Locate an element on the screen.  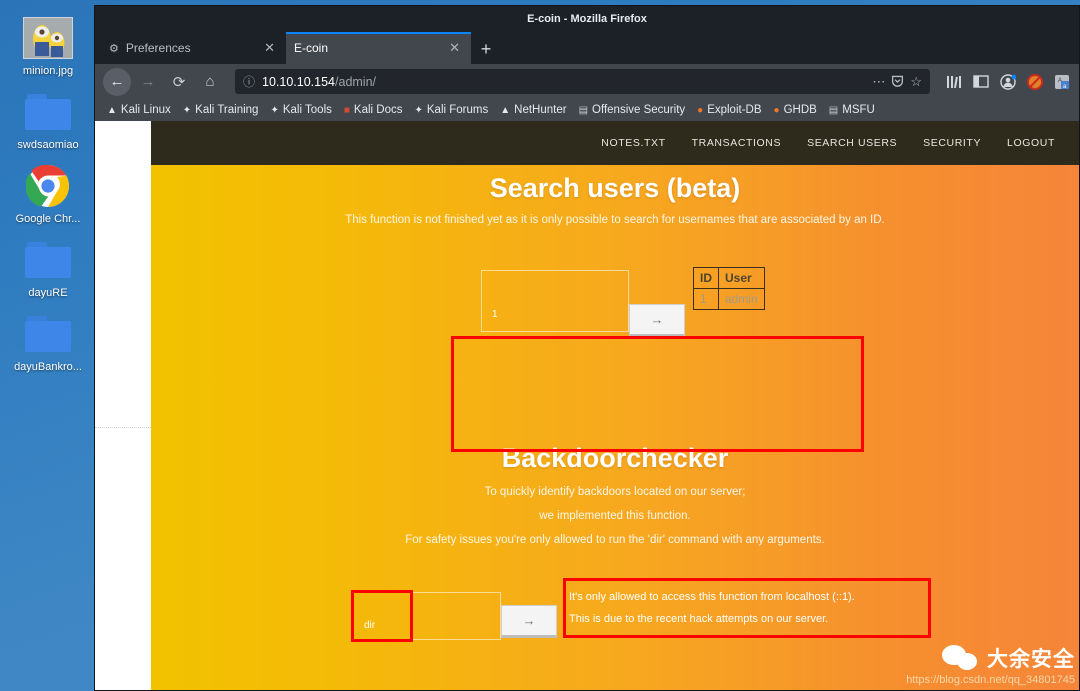
bookmark-label: Kali Tools is located at coordinates (307, 110).